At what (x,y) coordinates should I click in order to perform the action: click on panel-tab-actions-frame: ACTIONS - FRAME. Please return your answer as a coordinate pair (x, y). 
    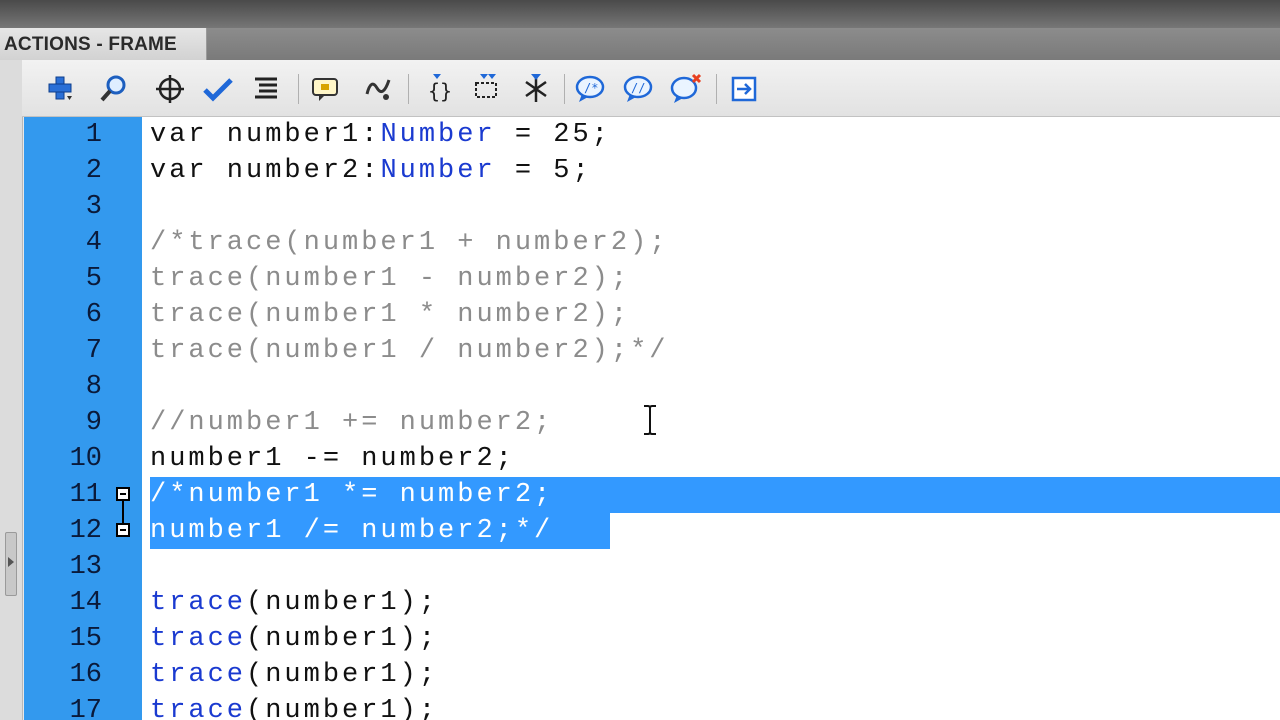
    Looking at the image, I should click on (103, 44).